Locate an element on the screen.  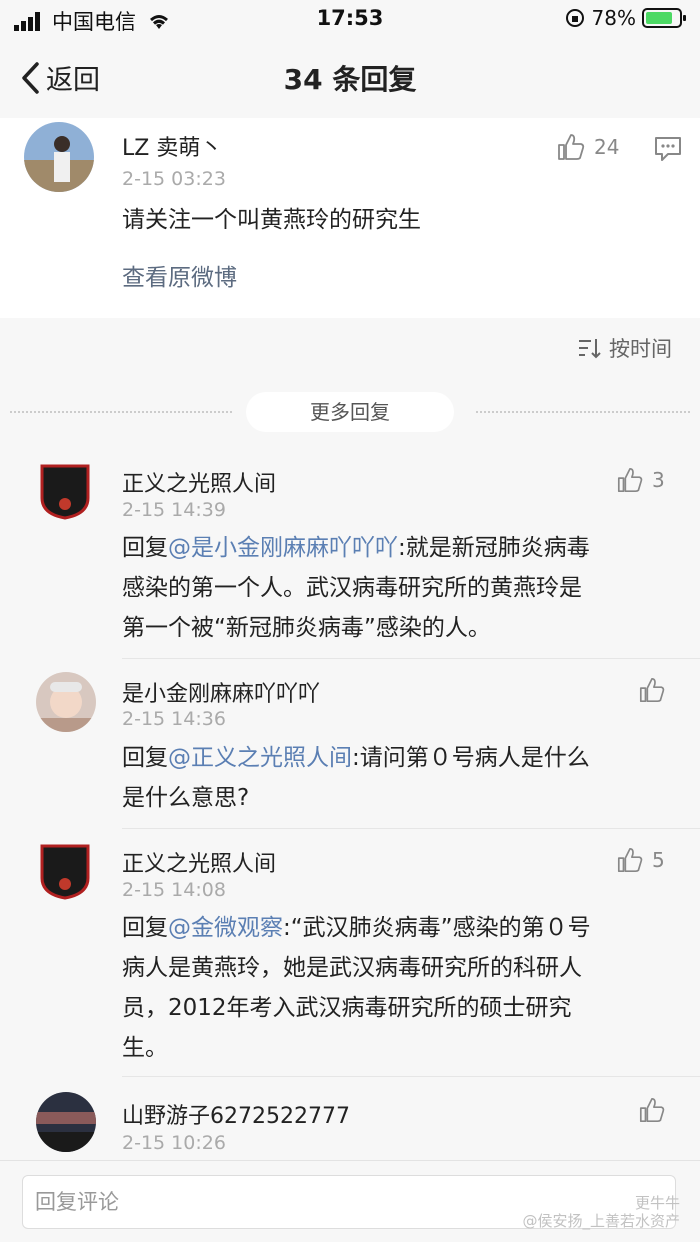
comment-text-line: 回复@是小金刚麻麻吖吖吖:就是新冠肺炎病毒 is located at coordinates (356, 548).